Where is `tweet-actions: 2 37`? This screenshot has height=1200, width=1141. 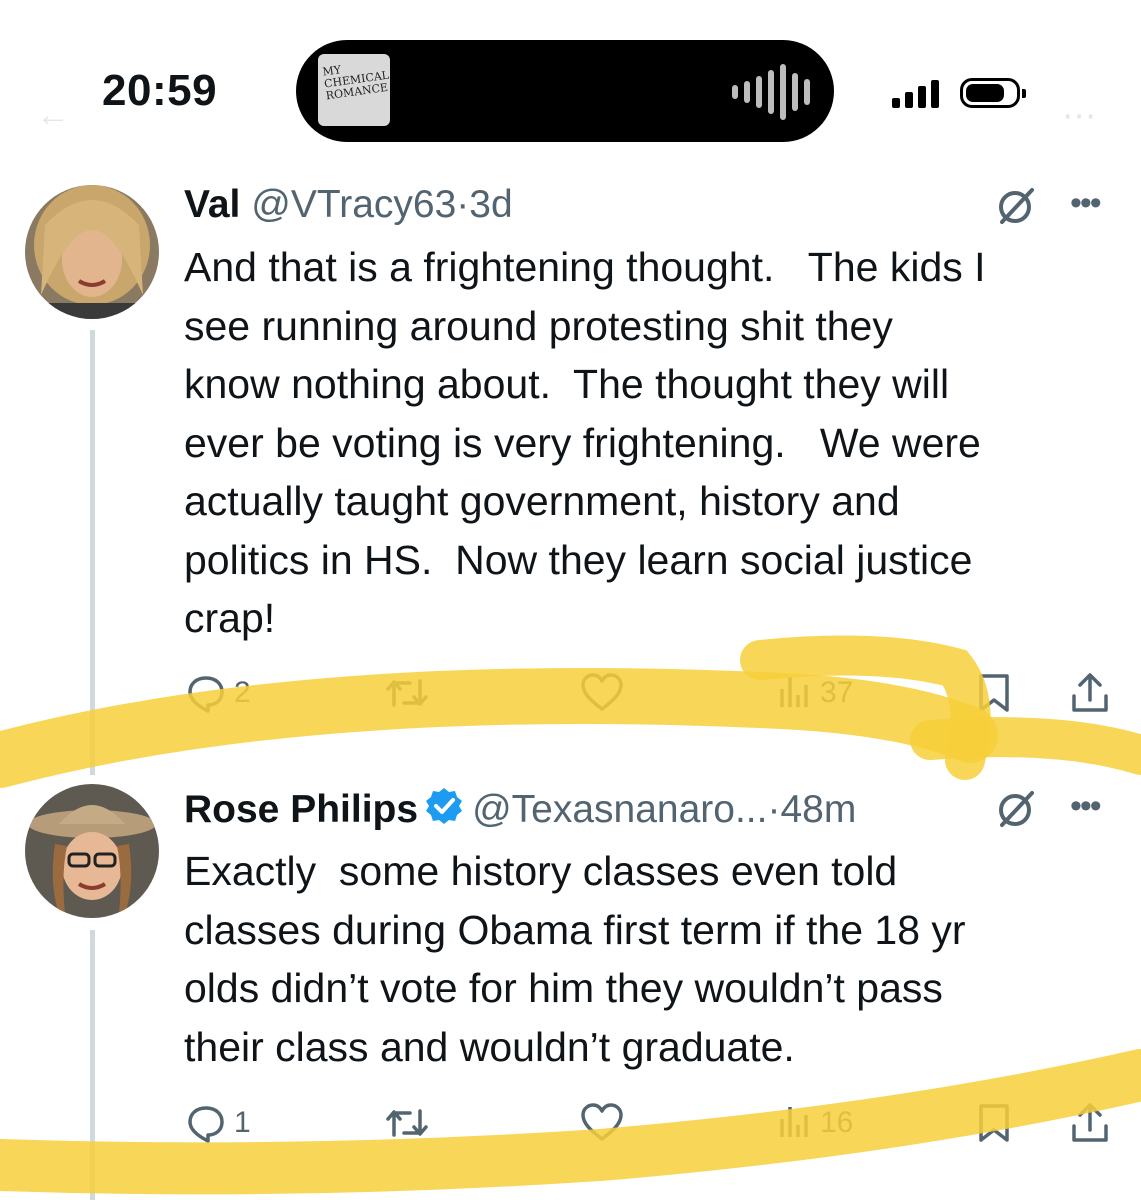 tweet-actions: 2 37 is located at coordinates (649, 693).